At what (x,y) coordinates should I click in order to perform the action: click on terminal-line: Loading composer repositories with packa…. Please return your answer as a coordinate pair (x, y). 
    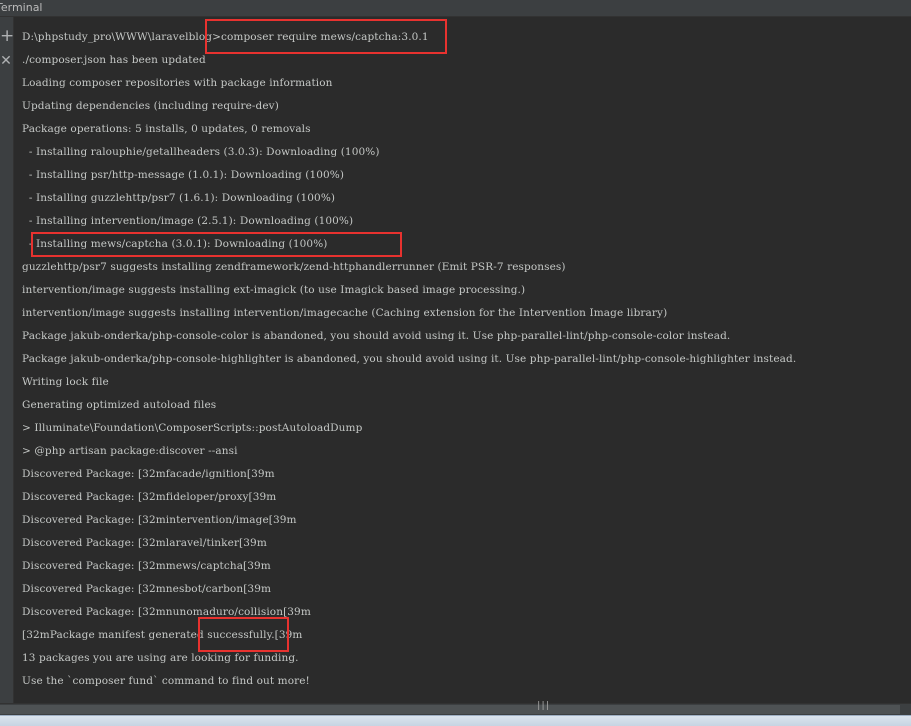
    Looking at the image, I should click on (177, 83).